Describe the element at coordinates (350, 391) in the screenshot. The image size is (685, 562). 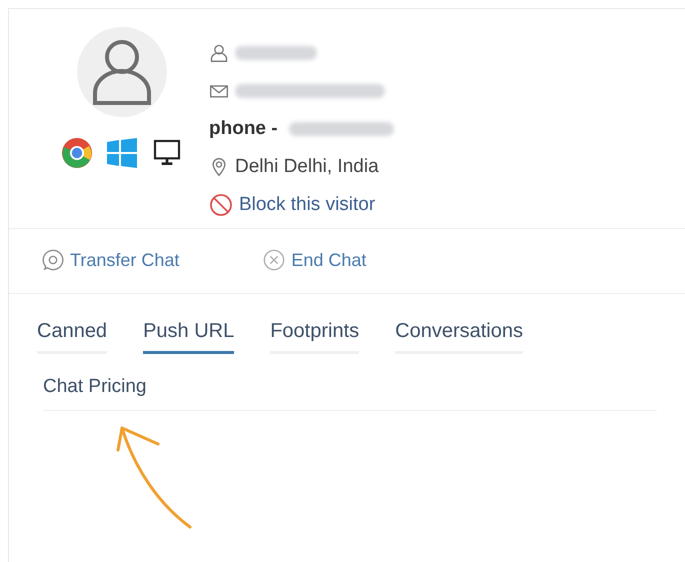
I see `url-item: Chat Pricing` at that location.